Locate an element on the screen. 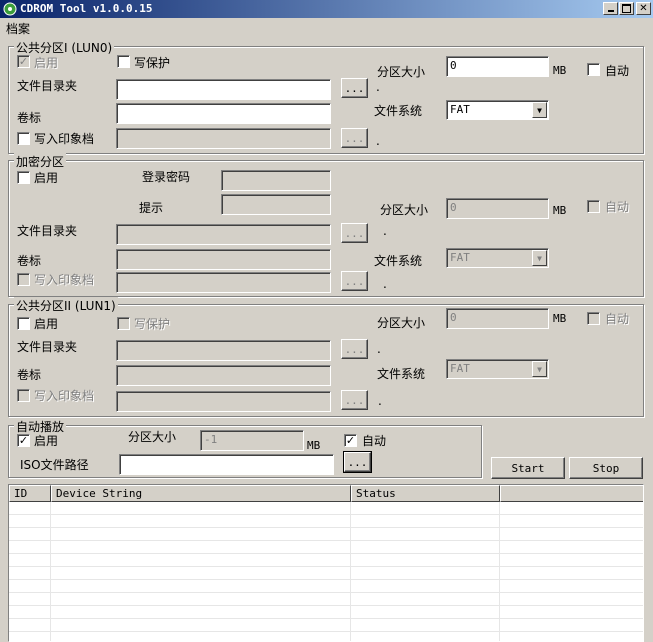 Image resolution: width=653 pixels, height=642 pixels. login-password-input is located at coordinates (276, 180).